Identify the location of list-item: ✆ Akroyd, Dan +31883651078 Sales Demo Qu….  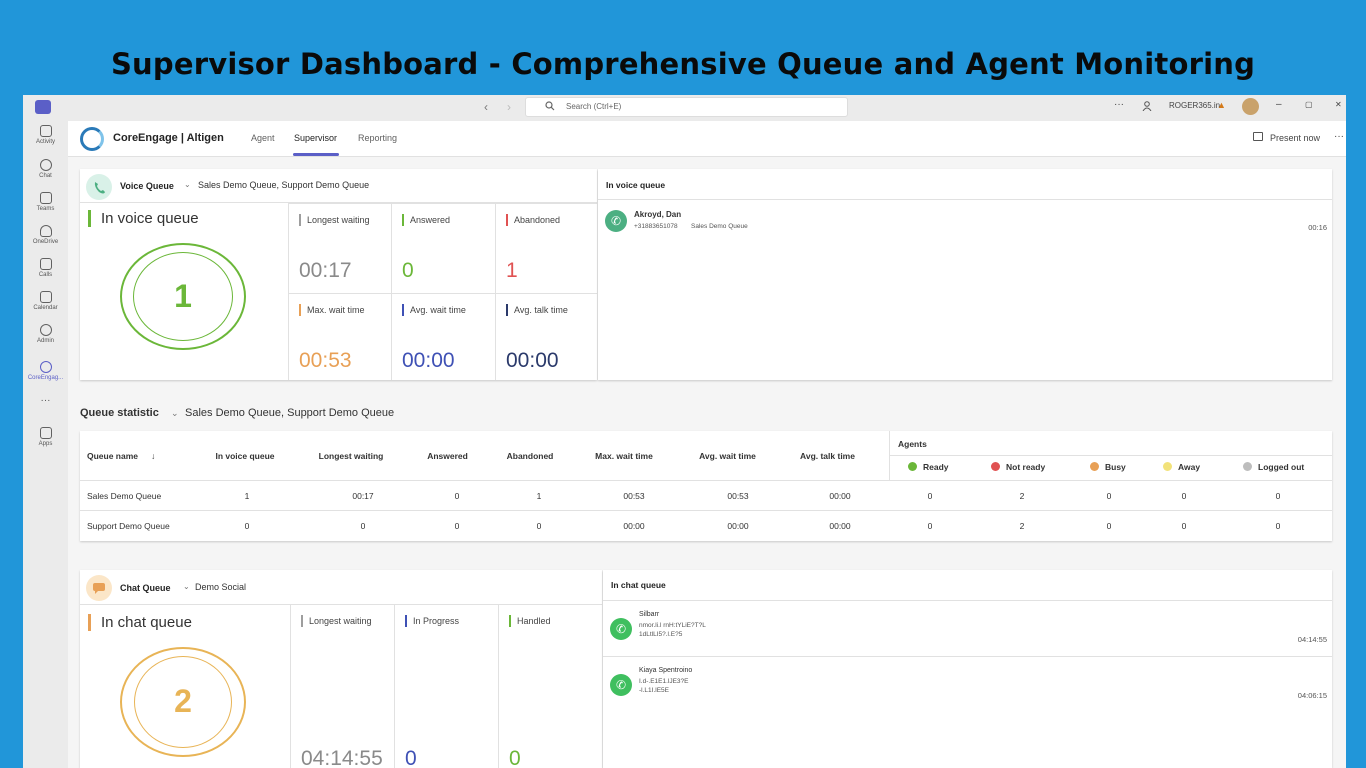
(965, 221).